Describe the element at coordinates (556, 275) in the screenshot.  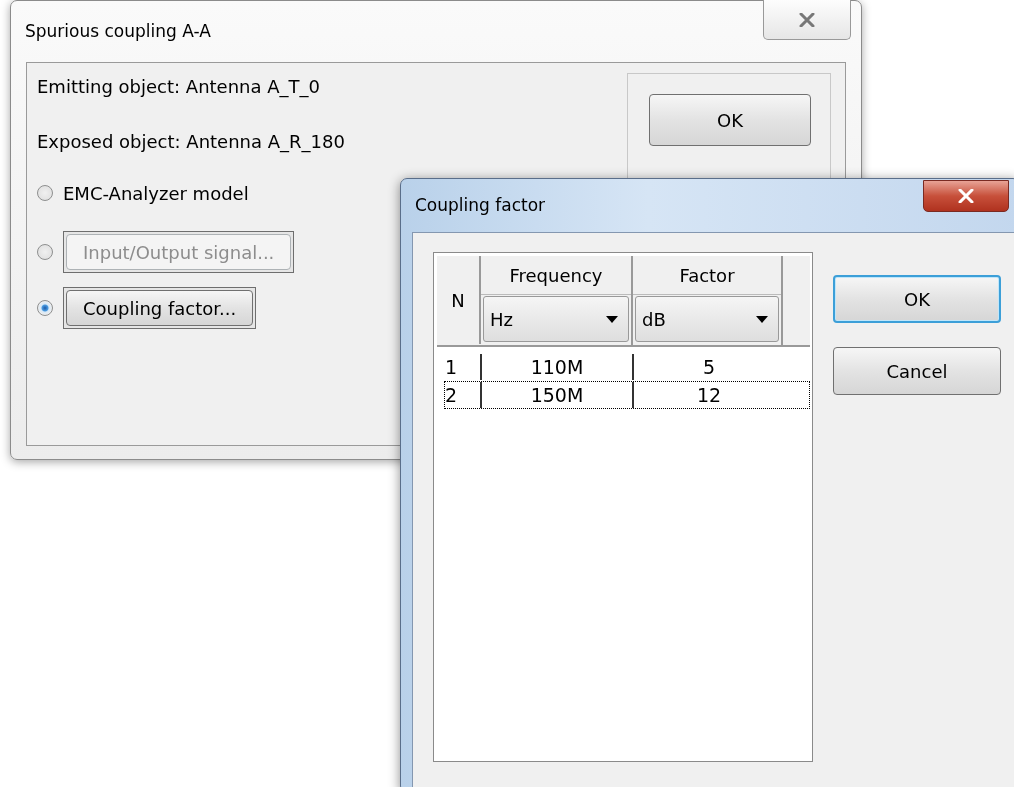
I see `column-header: Frequency` at that location.